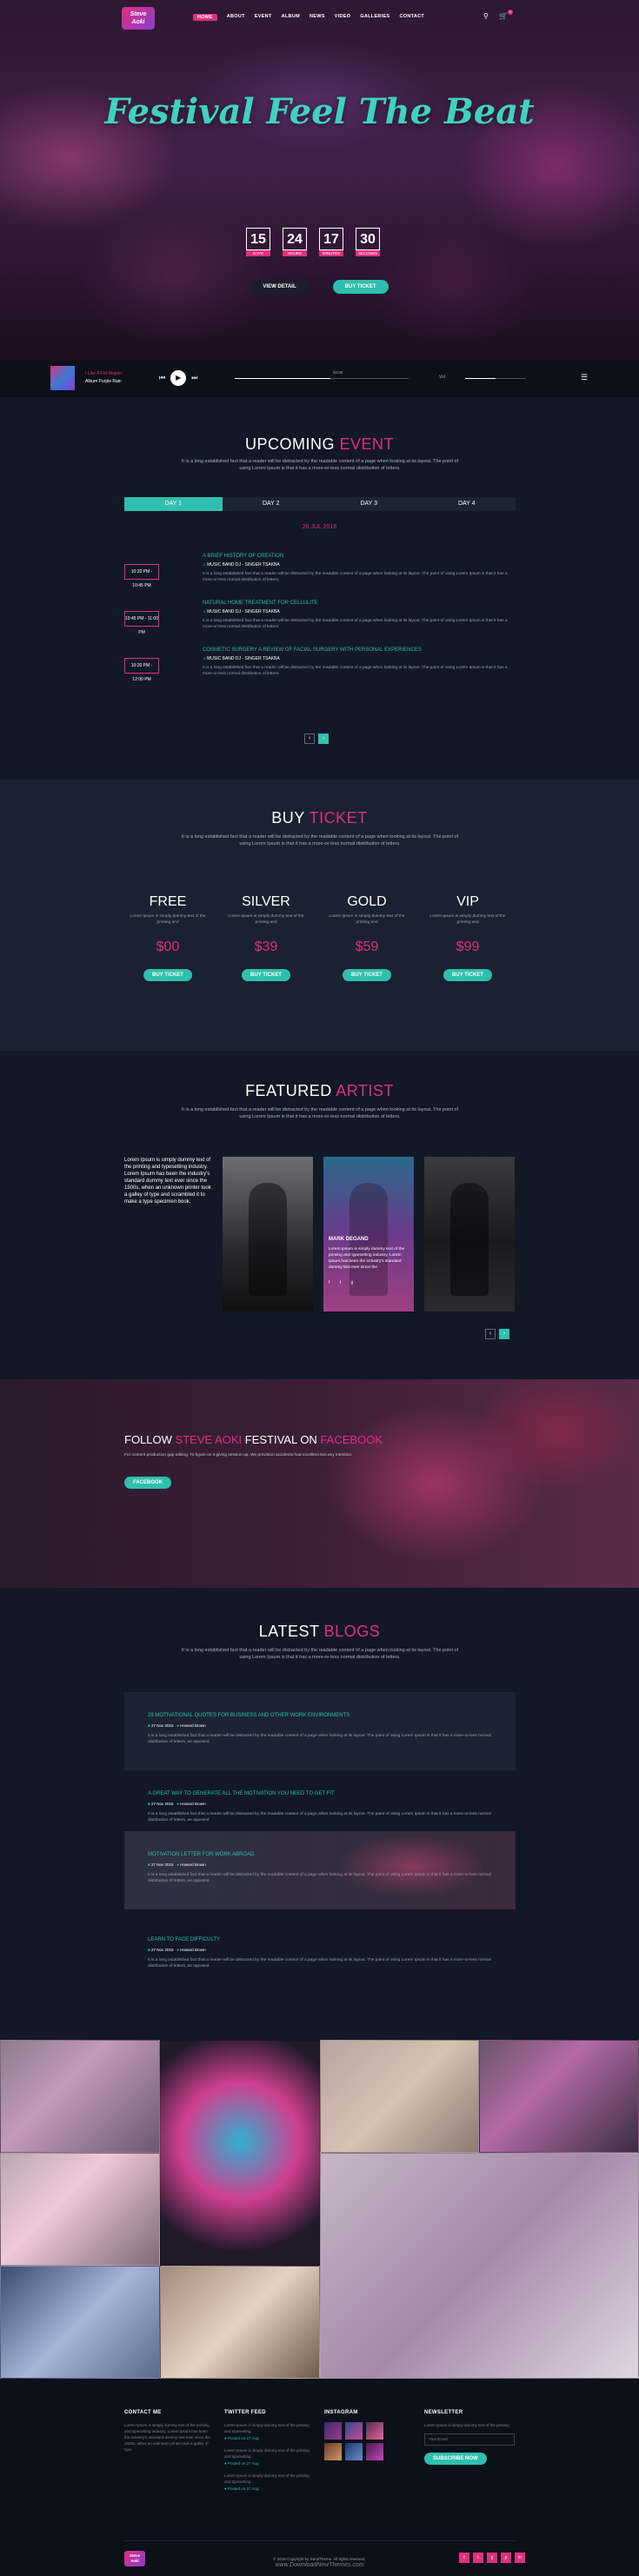  Describe the element at coordinates (162, 378) in the screenshot. I see `prev-icon: ⏮` at that location.